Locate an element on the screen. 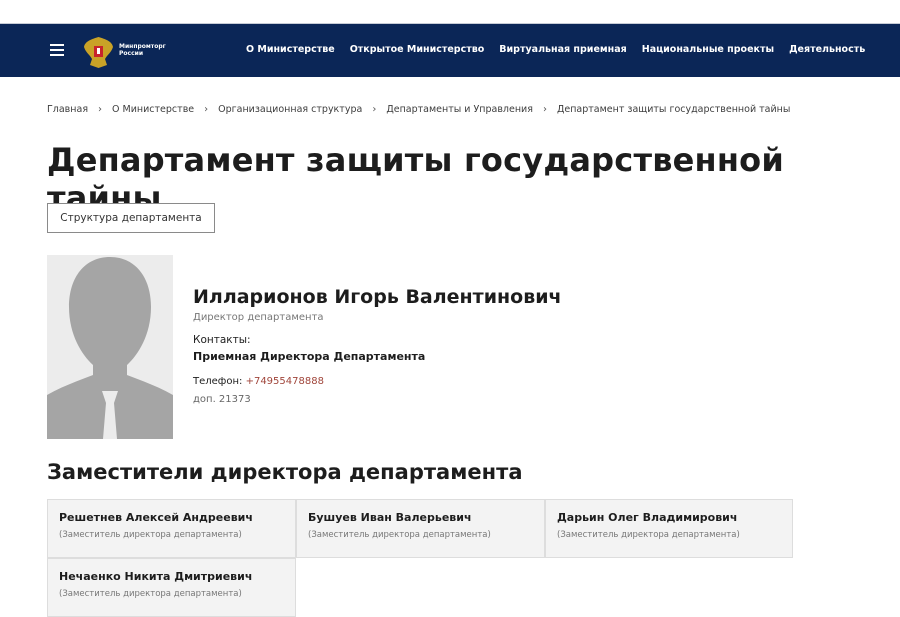 The image size is (900, 617). phone-extension: доп. 21373 is located at coordinates (222, 399).